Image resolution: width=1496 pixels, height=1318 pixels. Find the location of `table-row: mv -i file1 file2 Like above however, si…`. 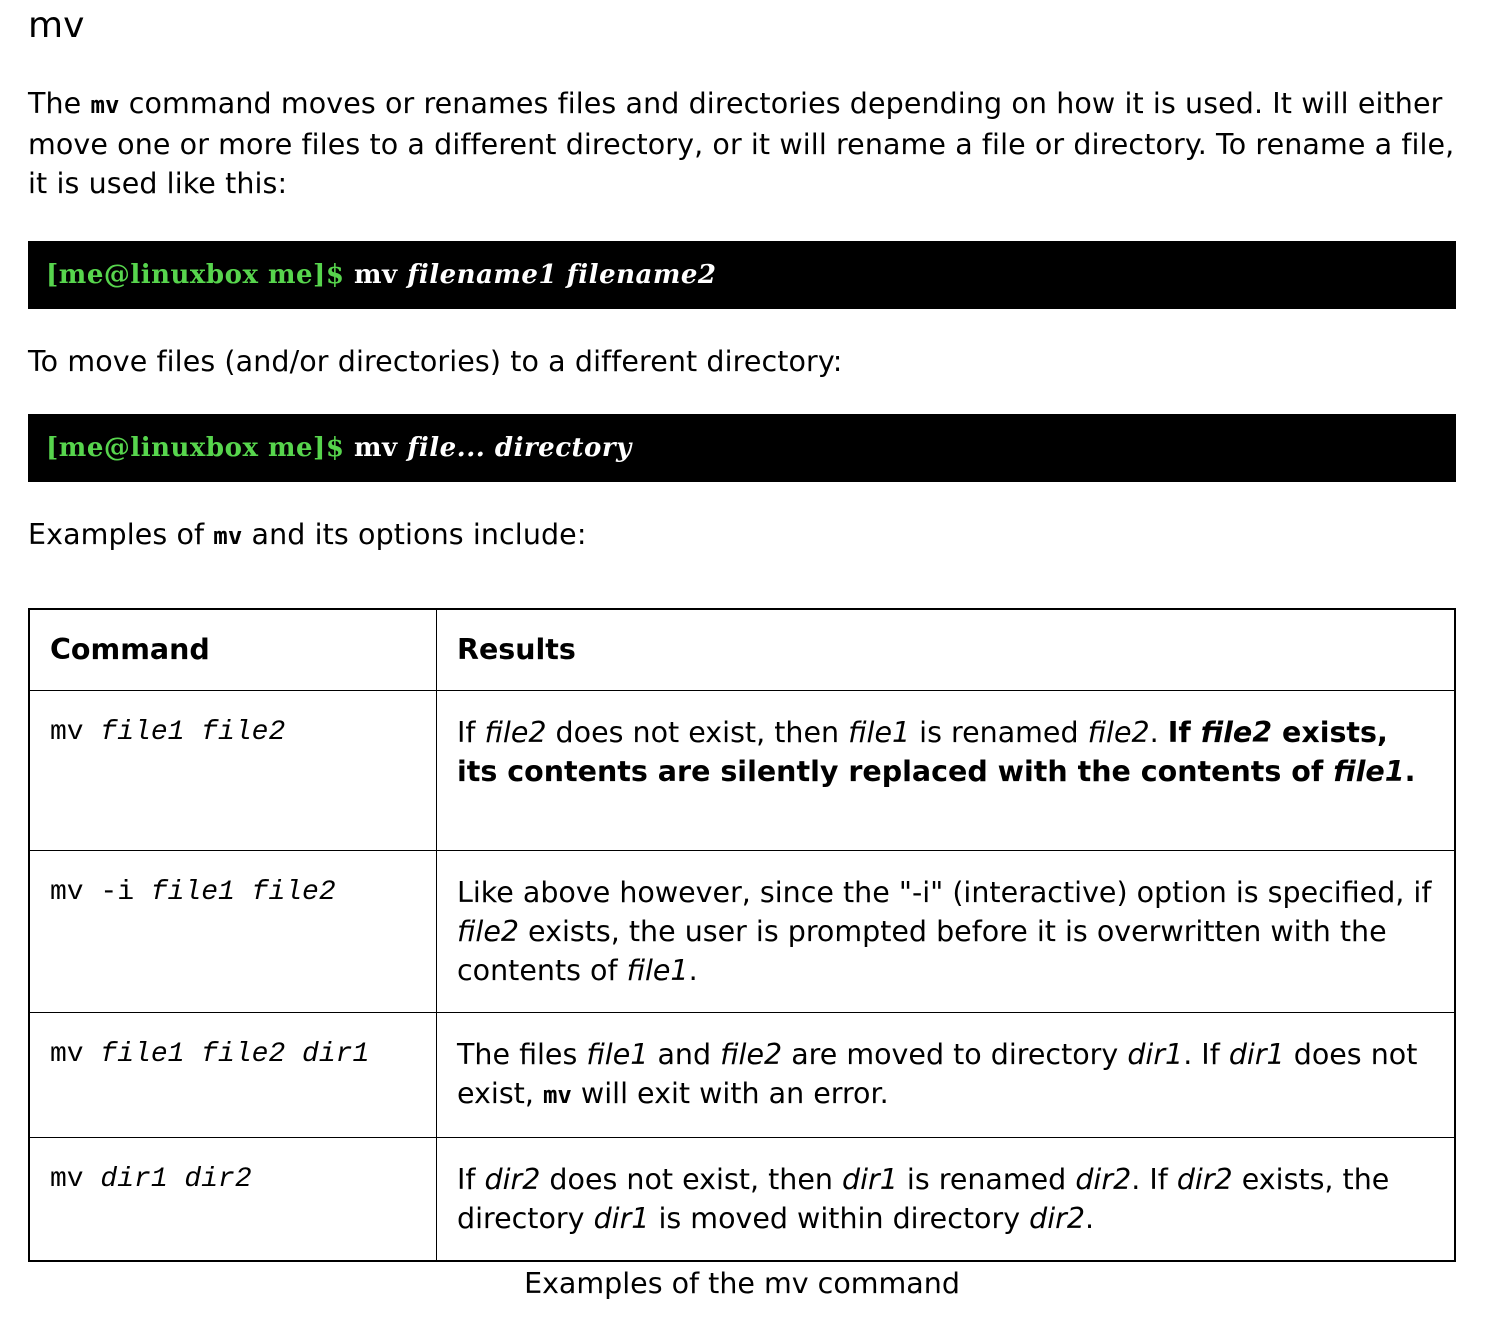

table-row: mv -i file1 file2 Like above however, si… is located at coordinates (742, 931).